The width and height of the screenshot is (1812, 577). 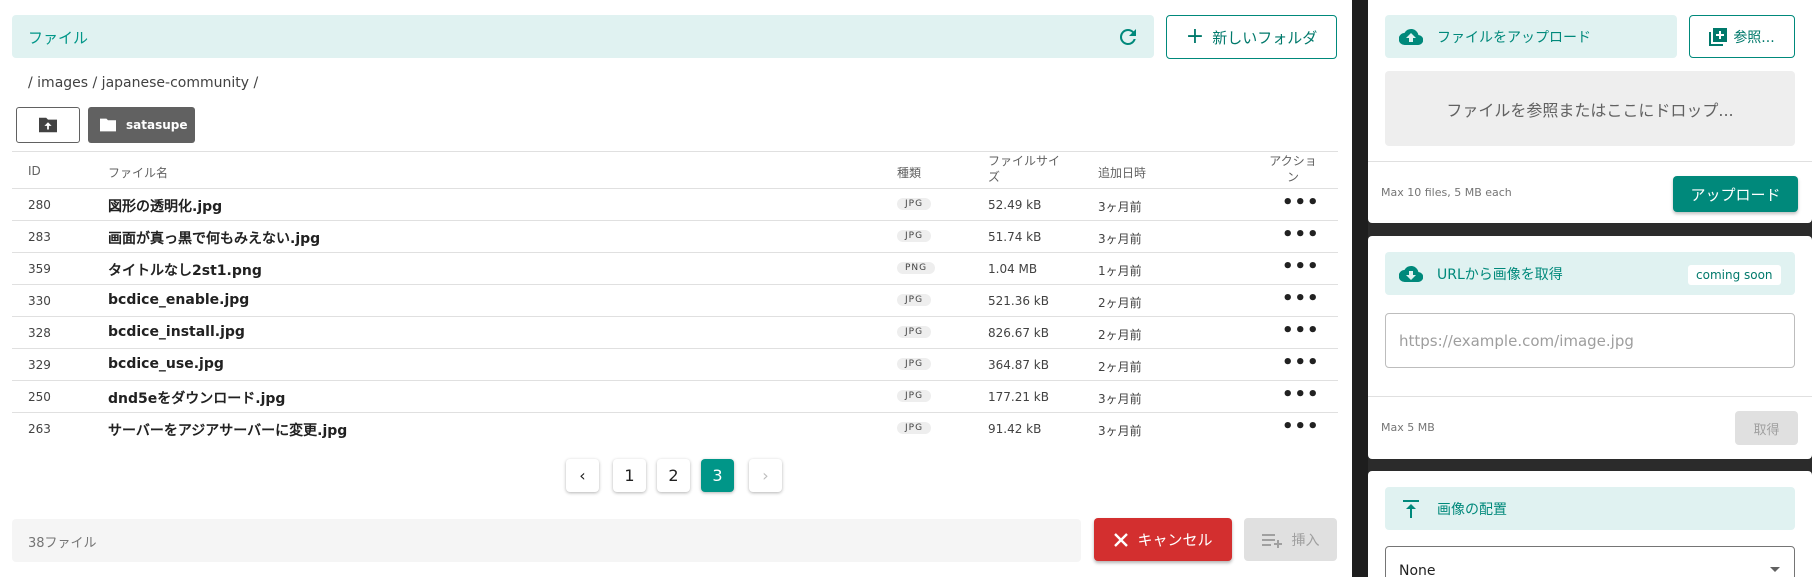 I want to click on cancel-label: キャンセル, so click(x=1175, y=540).